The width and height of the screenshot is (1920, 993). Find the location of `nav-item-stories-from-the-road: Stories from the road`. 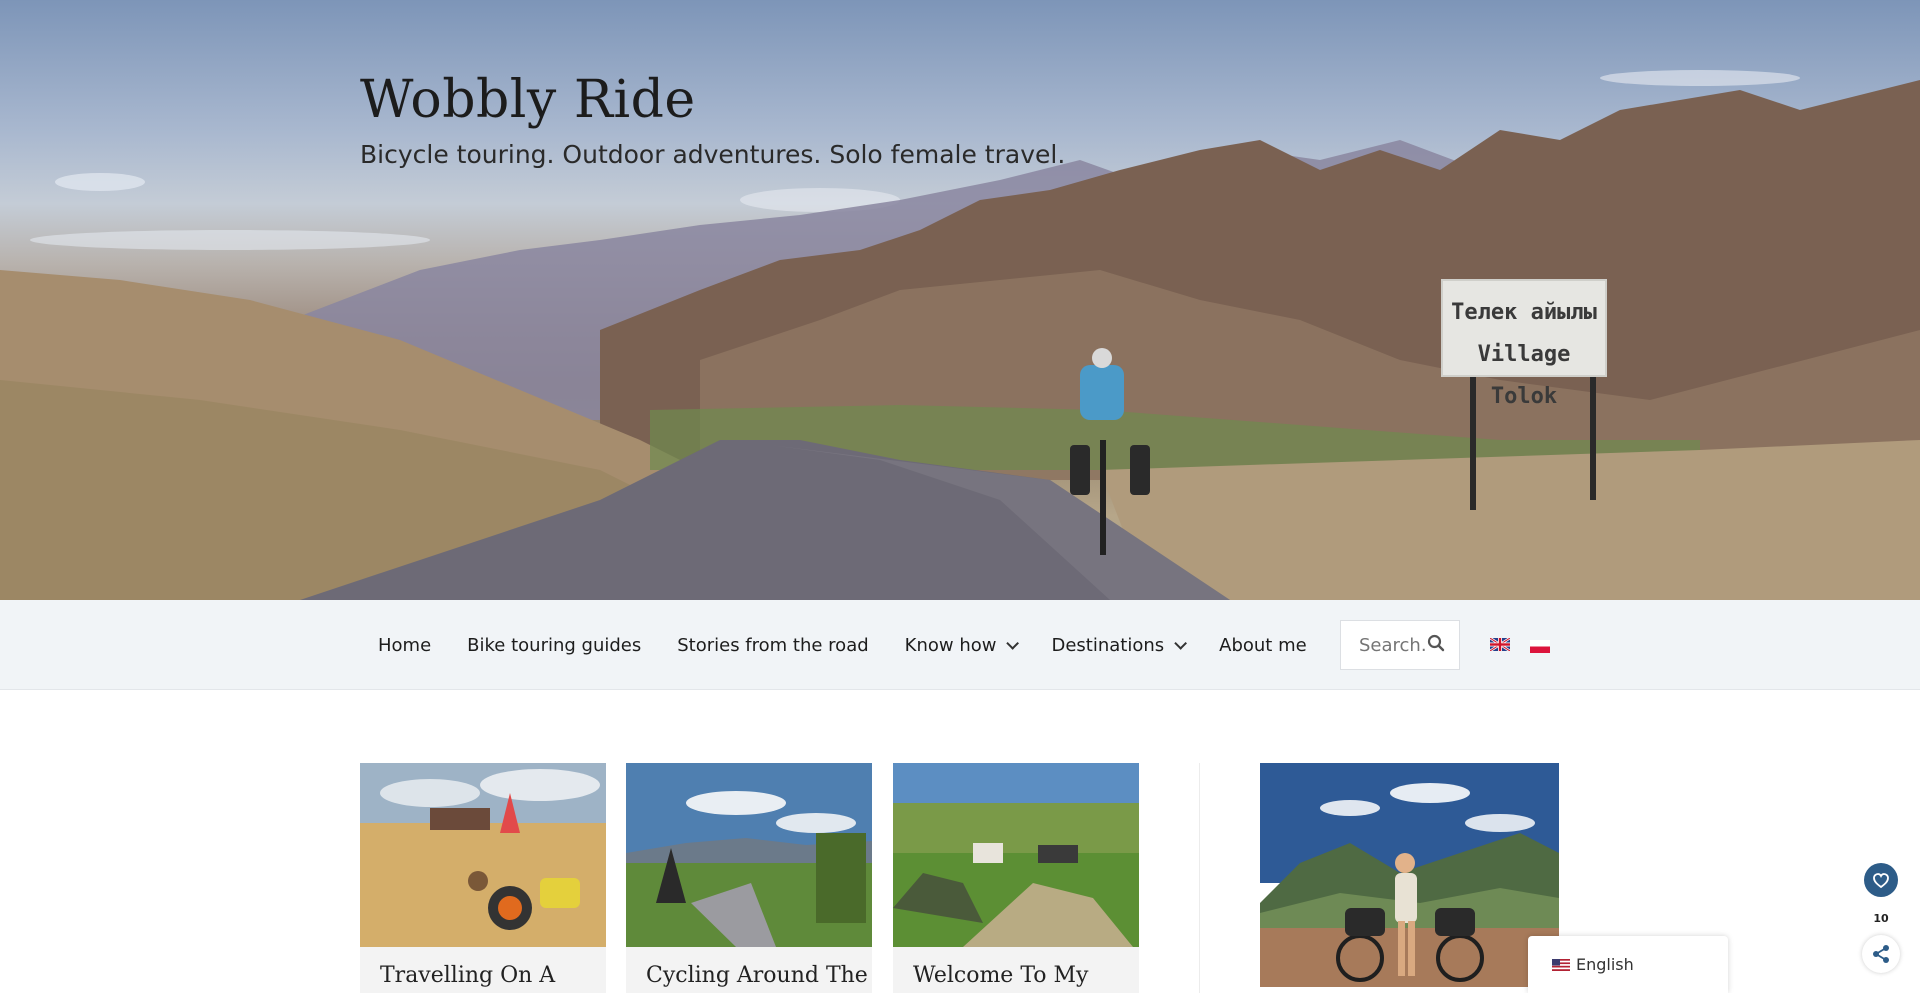

nav-item-stories-from-the-road: Stories from the road is located at coordinates (772, 645).